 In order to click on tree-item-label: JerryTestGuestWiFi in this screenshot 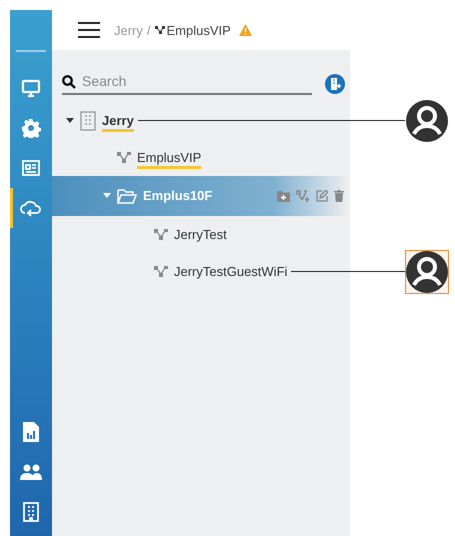, I will do `click(231, 273)`.